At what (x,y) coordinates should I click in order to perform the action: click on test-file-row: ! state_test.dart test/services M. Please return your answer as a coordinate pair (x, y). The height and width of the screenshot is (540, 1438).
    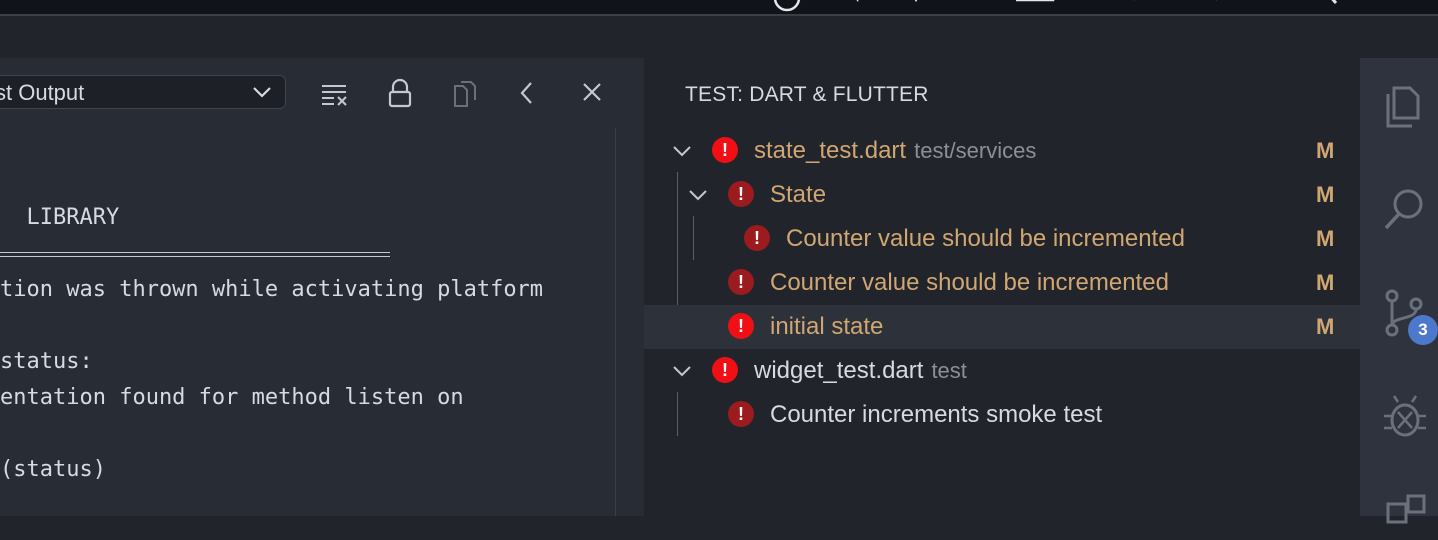
    Looking at the image, I should click on (1002, 151).